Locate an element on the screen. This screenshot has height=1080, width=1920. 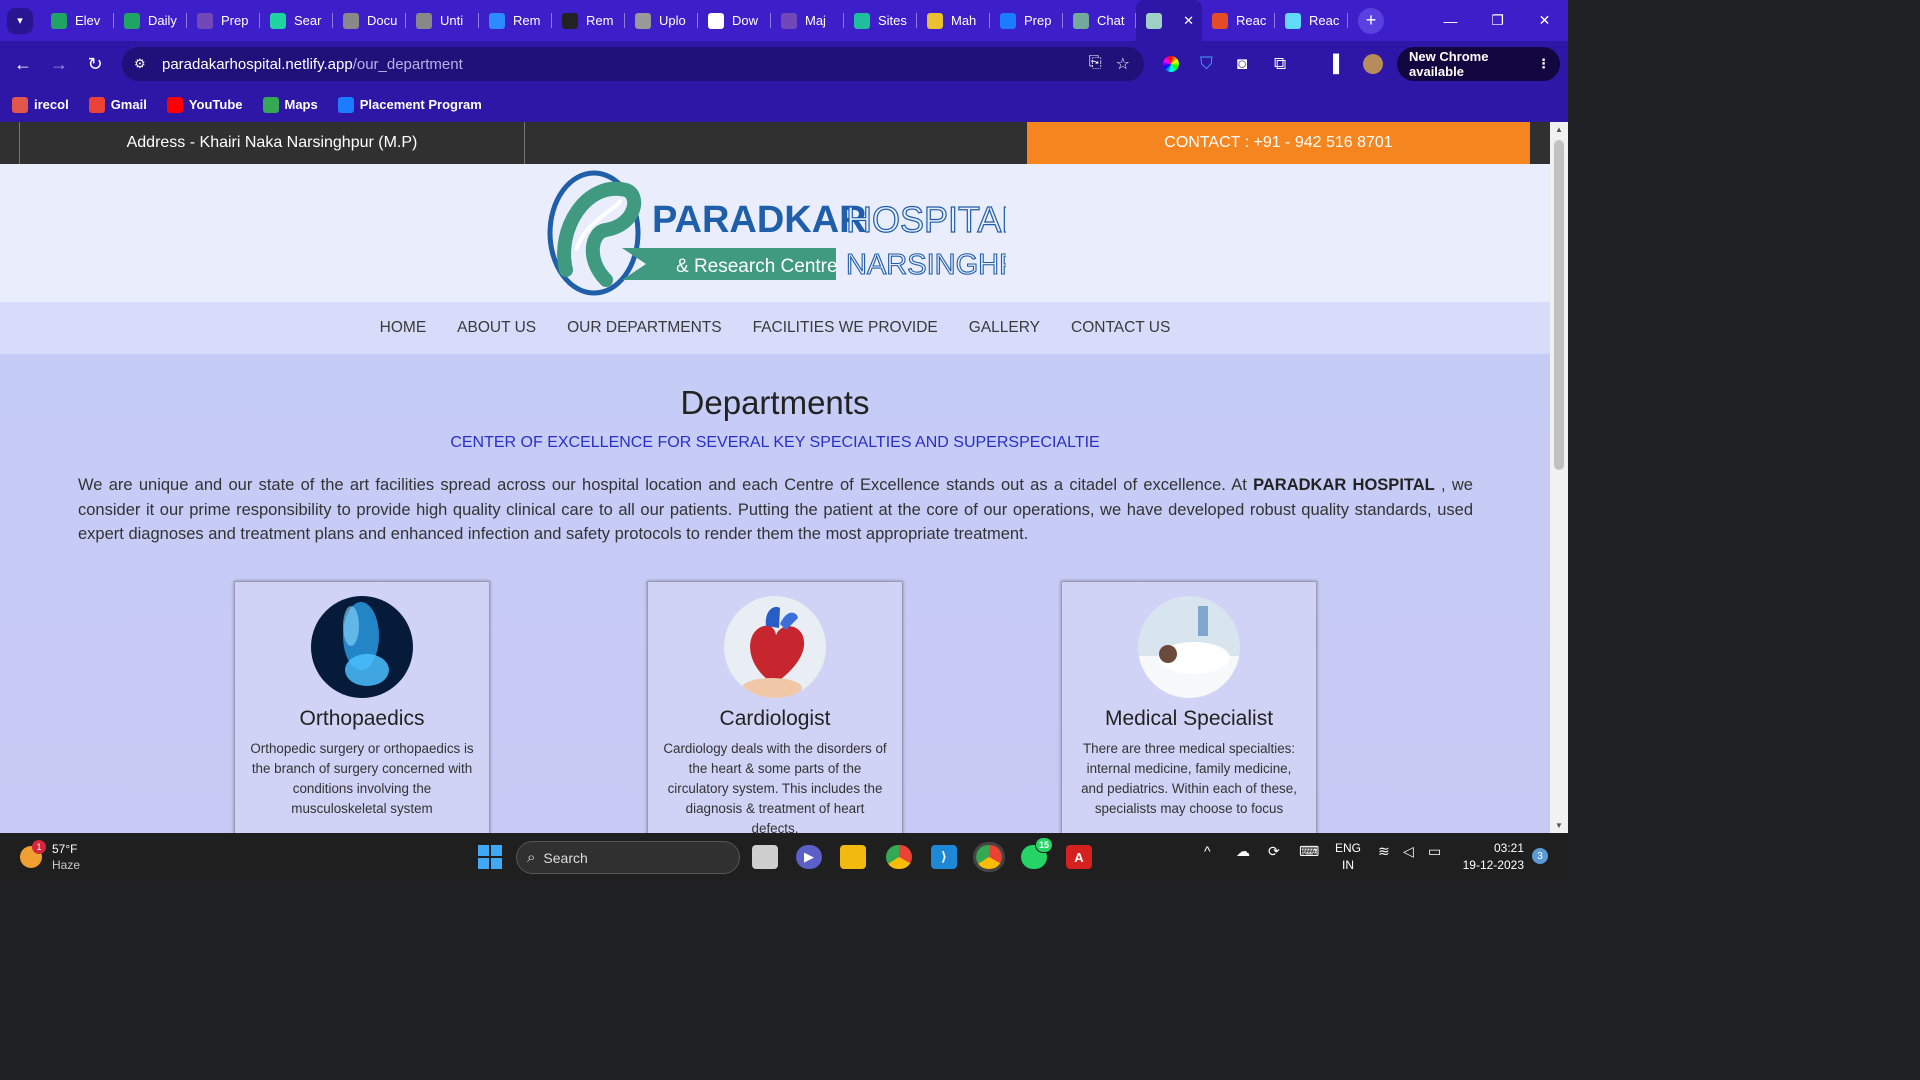
browser-tab: Elev is located at coordinates (77, 20).